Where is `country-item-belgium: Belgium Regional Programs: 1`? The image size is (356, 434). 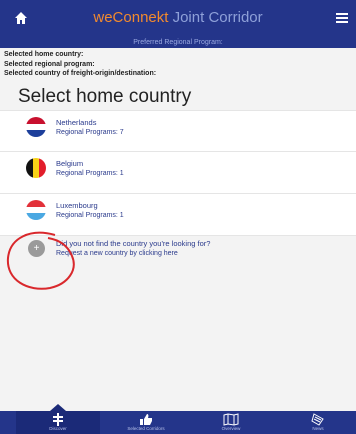 country-item-belgium: Belgium Regional Programs: 1 is located at coordinates (178, 173).